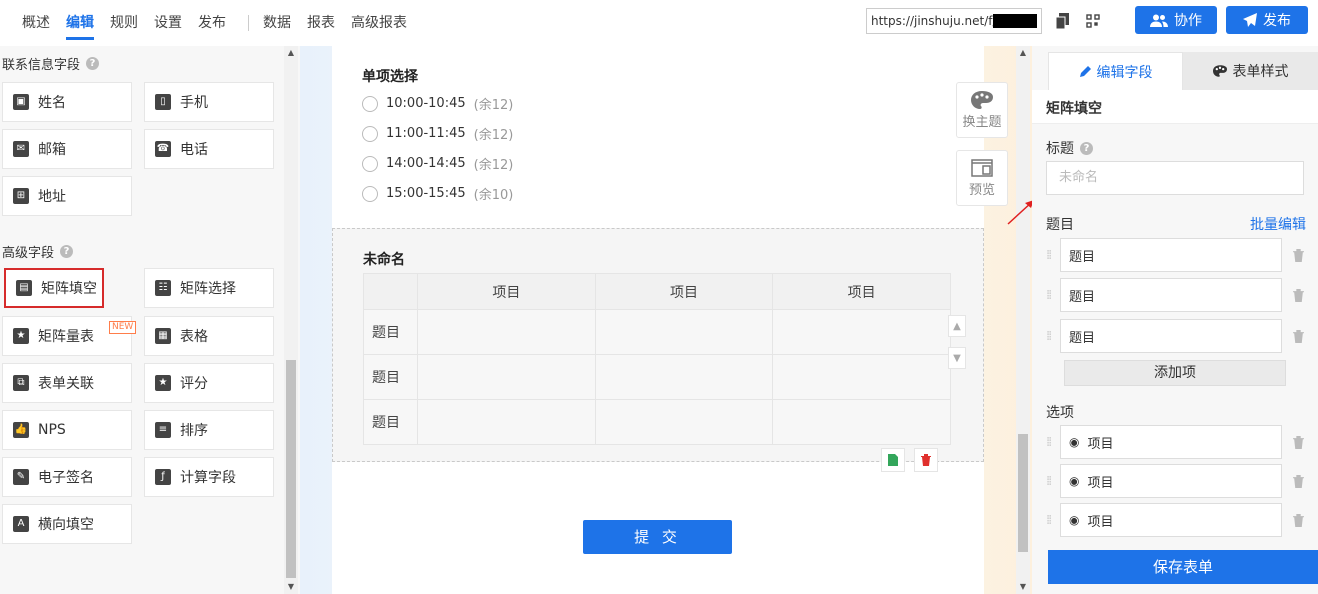 Image resolution: width=1318 pixels, height=594 pixels. What do you see at coordinates (209, 102) in the screenshot?
I see `field-mobile: ▯ 手机` at bounding box center [209, 102].